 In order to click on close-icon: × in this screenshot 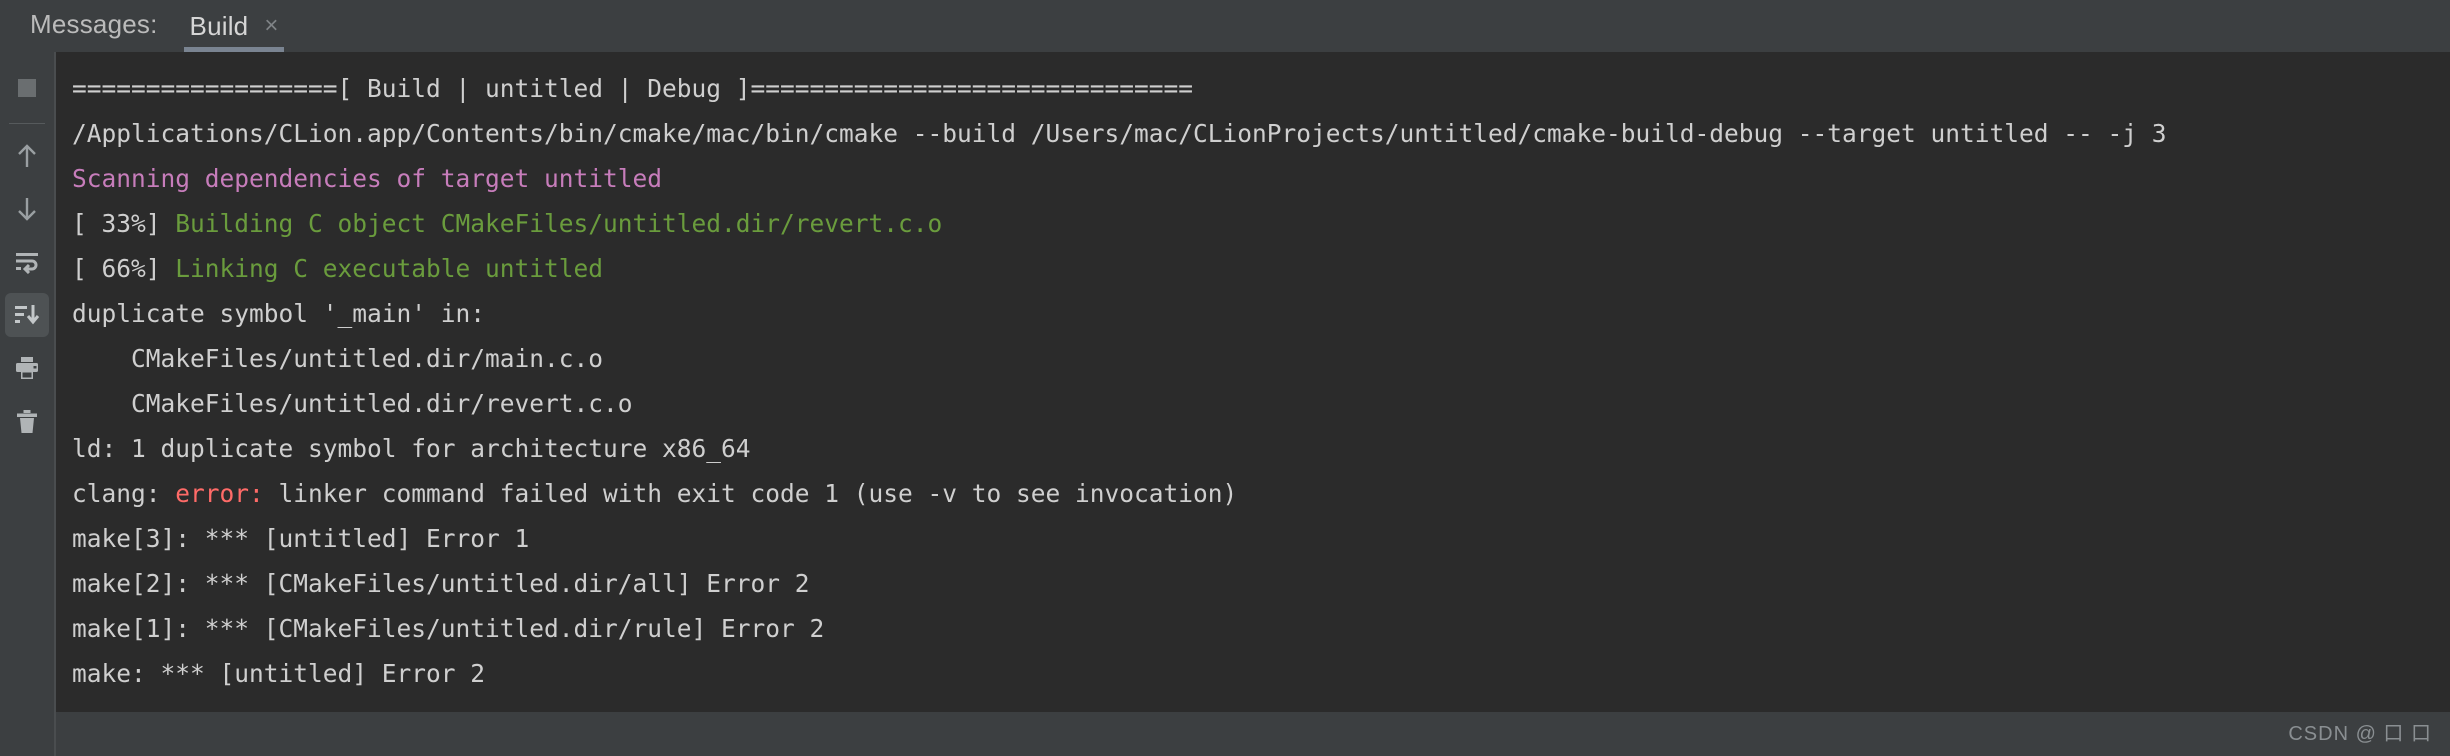, I will do `click(271, 26)`.